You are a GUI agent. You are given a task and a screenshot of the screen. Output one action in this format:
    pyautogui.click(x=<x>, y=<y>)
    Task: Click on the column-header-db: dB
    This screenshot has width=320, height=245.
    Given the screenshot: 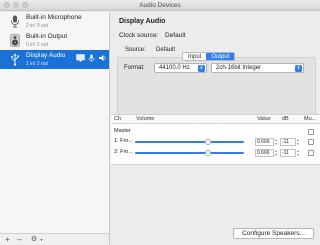 What is the action you would take?
    pyautogui.click(x=285, y=119)
    